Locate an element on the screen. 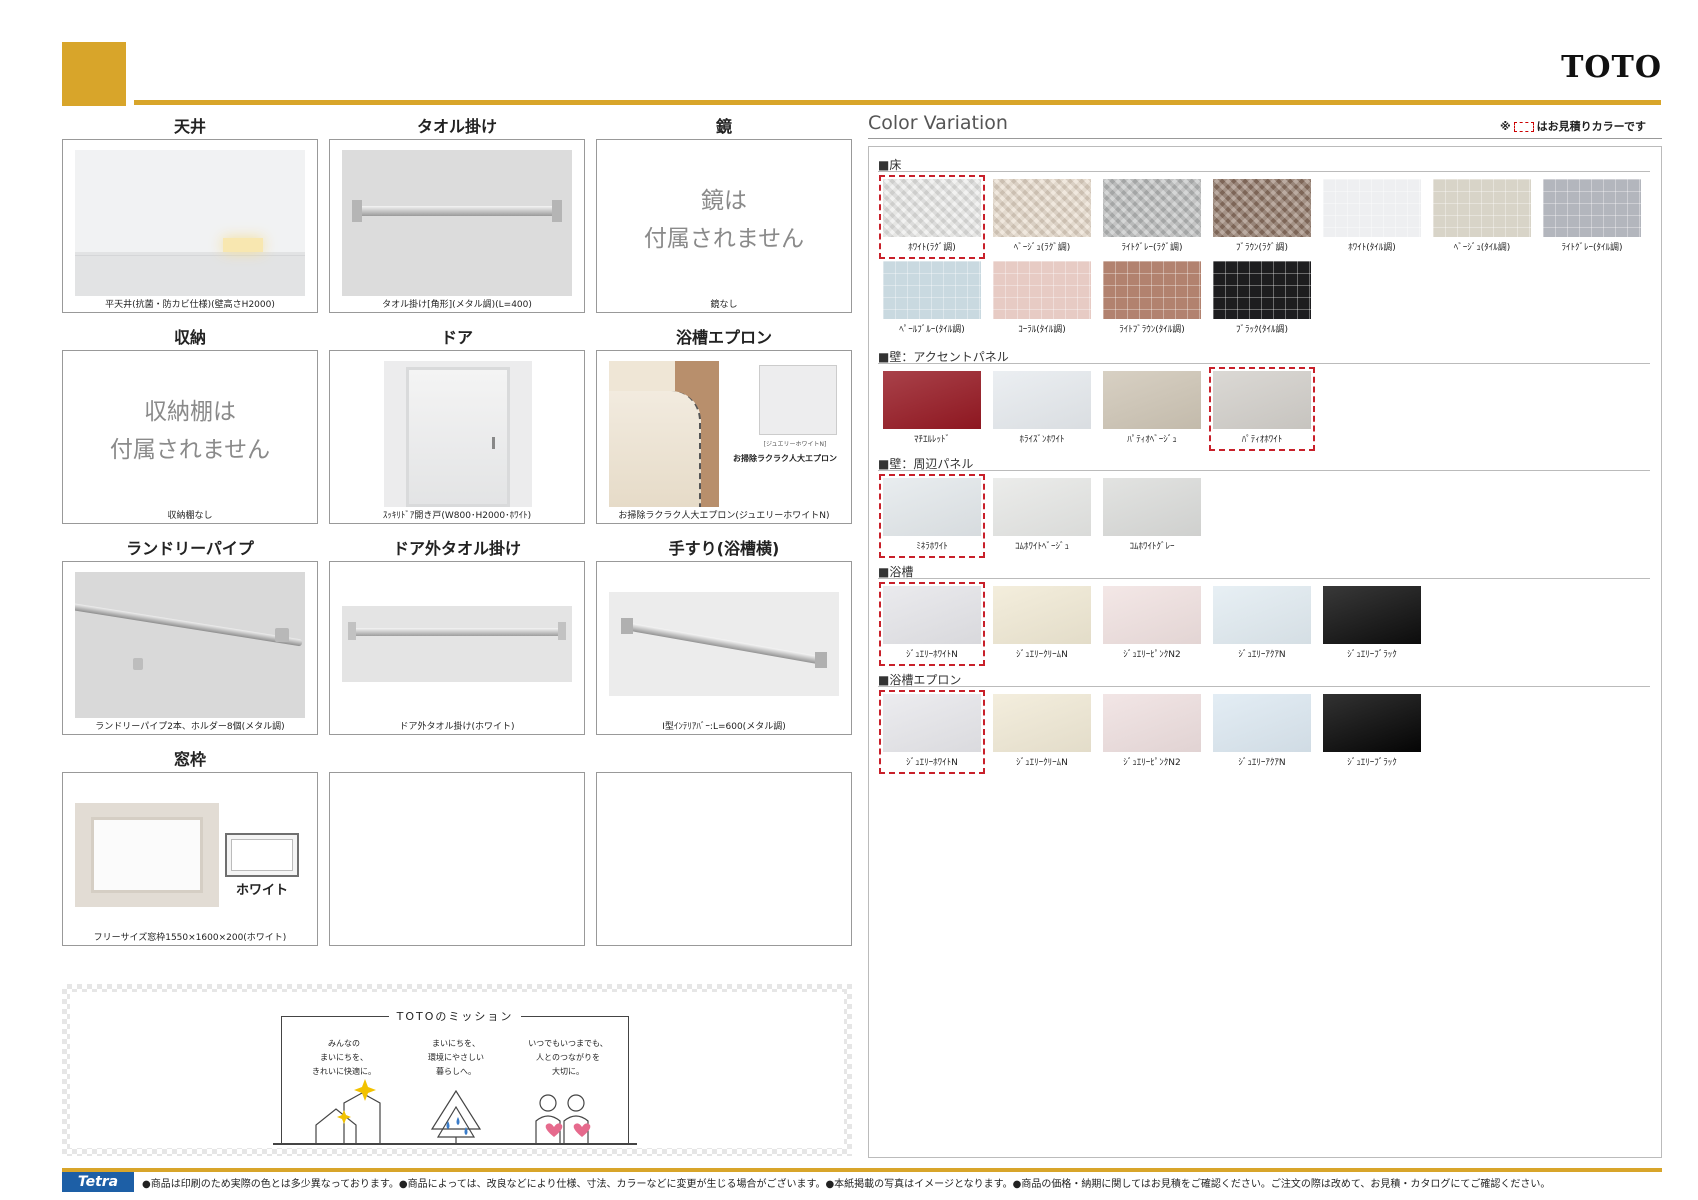  option-caption: ｽｯｷﾘﾄﾞｱ開き戸(W800･H2000･ﾎﾜｲﾄ) is located at coordinates (457, 516).